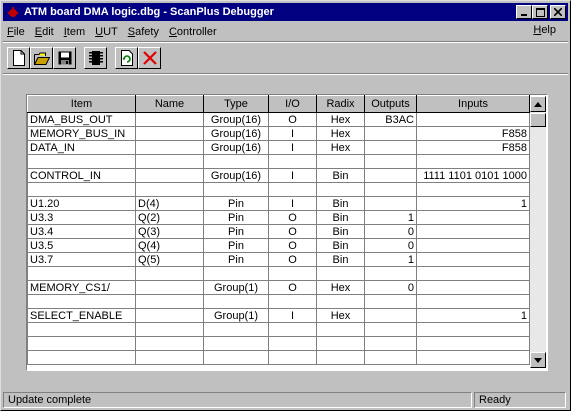 The image size is (571, 411). Describe the element at coordinates (278, 245) in the screenshot. I see `table-row: U3.5 Q(4) Pin O Bin 0` at that location.